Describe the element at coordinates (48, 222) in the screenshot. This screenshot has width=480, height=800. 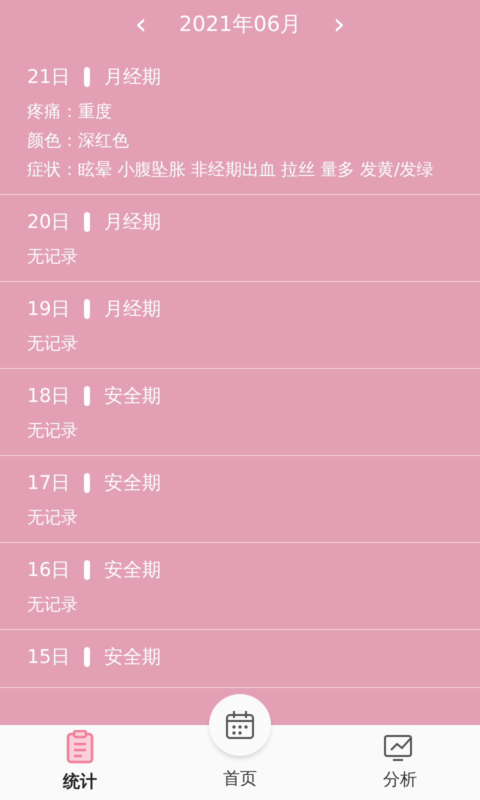
I see `day-label: 20日` at that location.